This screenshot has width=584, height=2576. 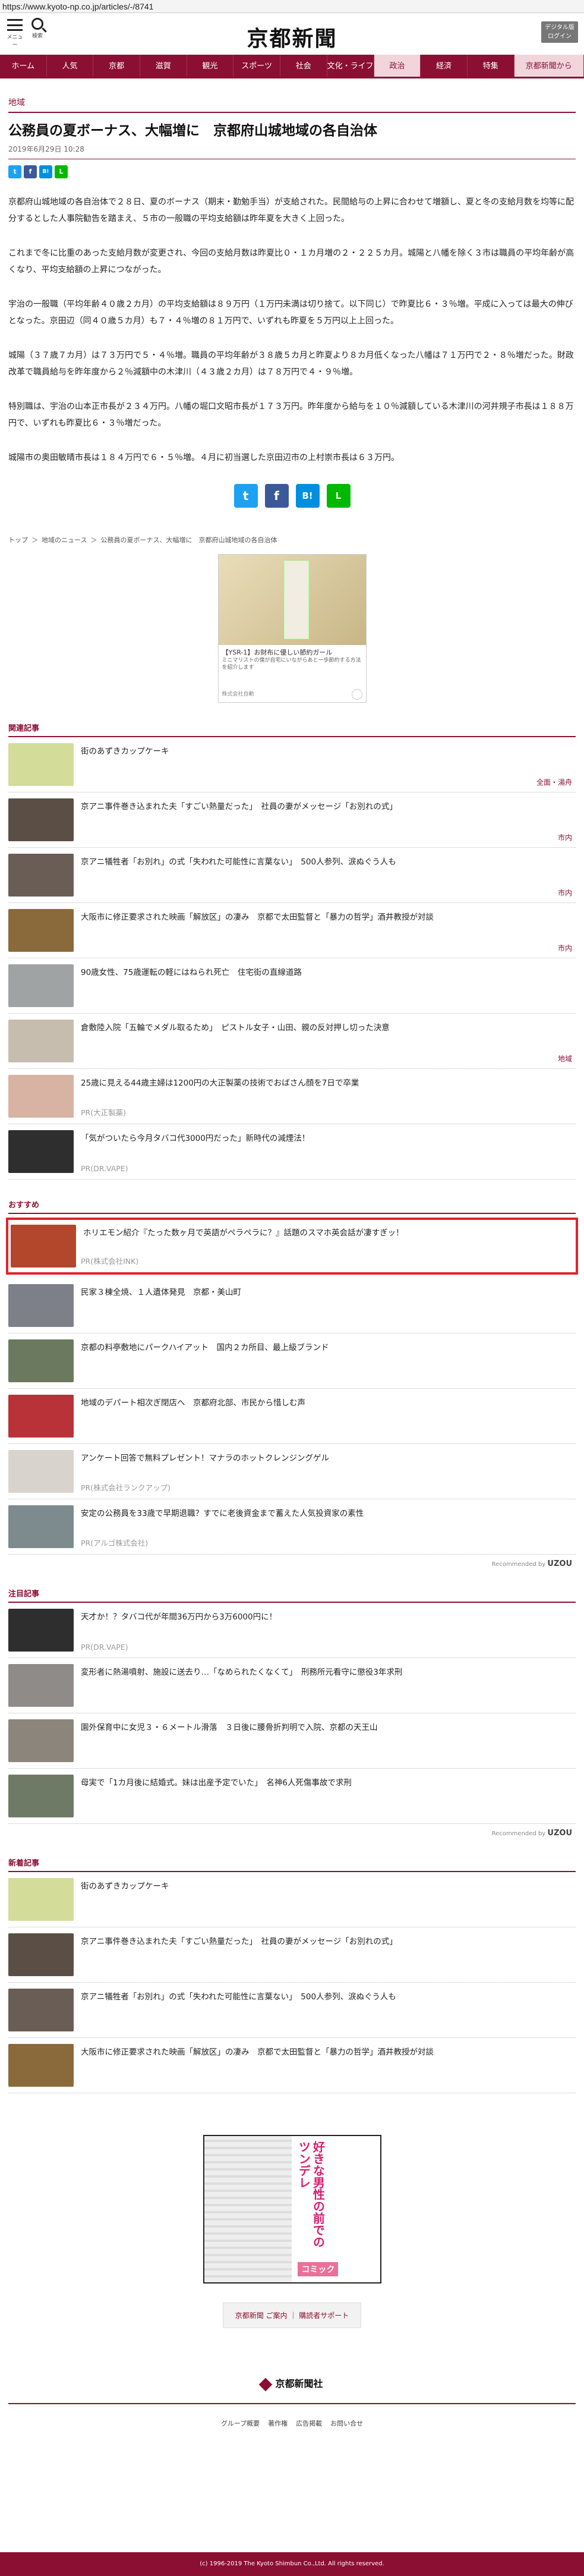 What do you see at coordinates (235, 1041) in the screenshot?
I see `item-headline: 倉敷陸入院「五輪でメダル取るため」 ピストル女子・山田、親の反対押し切った決意` at bounding box center [235, 1041].